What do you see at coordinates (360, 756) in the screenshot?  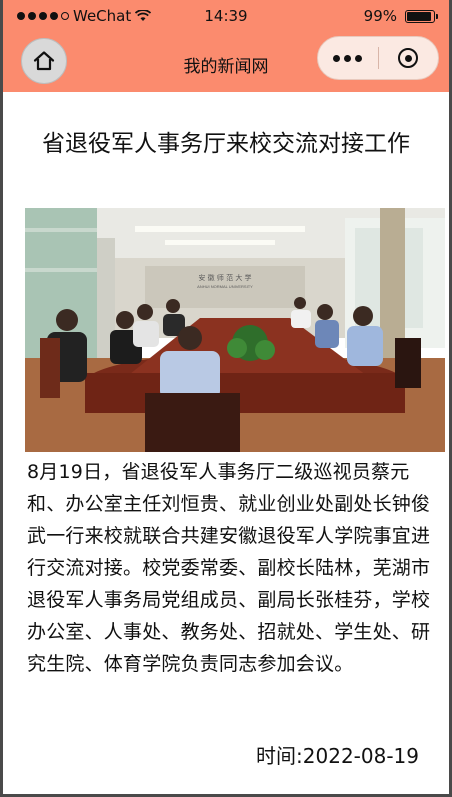 I see `publish-date-value: 2022-08-19` at bounding box center [360, 756].